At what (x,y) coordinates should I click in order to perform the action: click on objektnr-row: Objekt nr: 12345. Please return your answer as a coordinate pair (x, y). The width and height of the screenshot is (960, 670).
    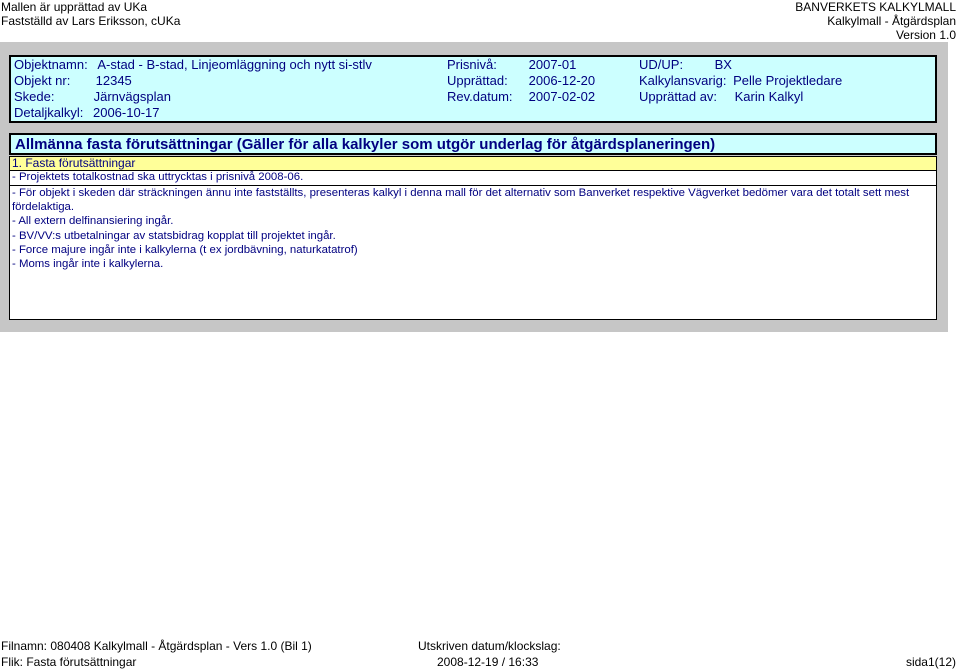
    Looking at the image, I should click on (73, 80).